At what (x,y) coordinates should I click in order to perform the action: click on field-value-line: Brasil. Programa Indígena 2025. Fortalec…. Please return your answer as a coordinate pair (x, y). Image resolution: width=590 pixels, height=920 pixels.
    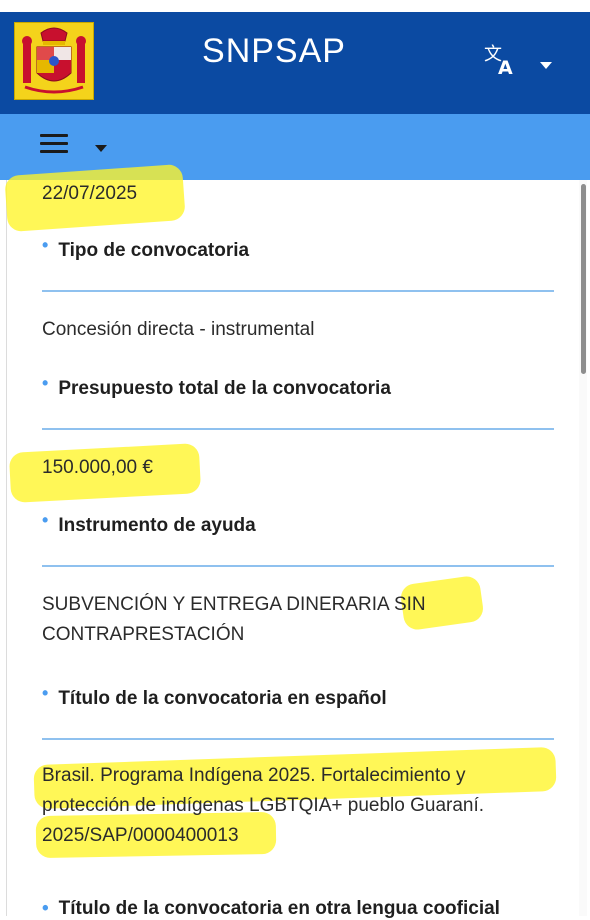
    Looking at the image, I should click on (254, 775).